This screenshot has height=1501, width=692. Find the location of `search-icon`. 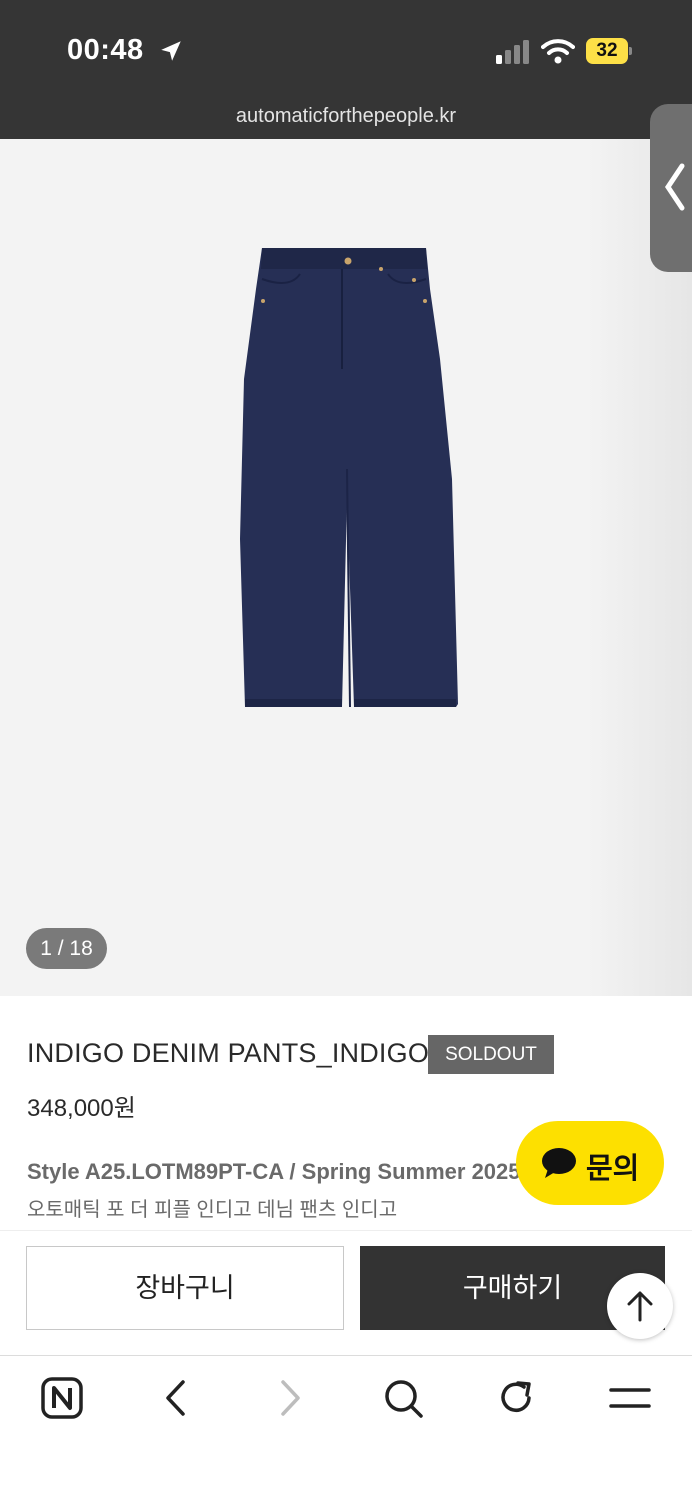

search-icon is located at coordinates (403, 1398).